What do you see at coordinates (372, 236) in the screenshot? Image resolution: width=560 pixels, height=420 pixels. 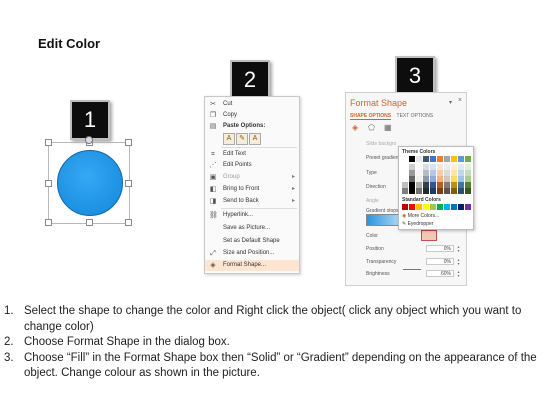 I see `color-label: Color` at bounding box center [372, 236].